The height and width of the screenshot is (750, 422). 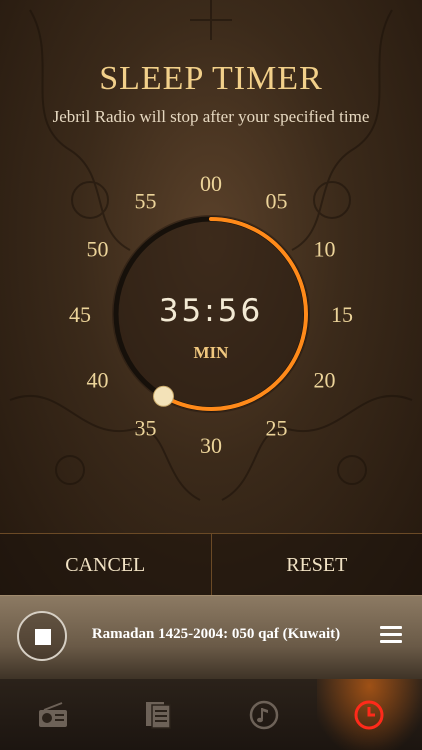 What do you see at coordinates (211, 445) in the screenshot?
I see `minute-label-30: 30` at bounding box center [211, 445].